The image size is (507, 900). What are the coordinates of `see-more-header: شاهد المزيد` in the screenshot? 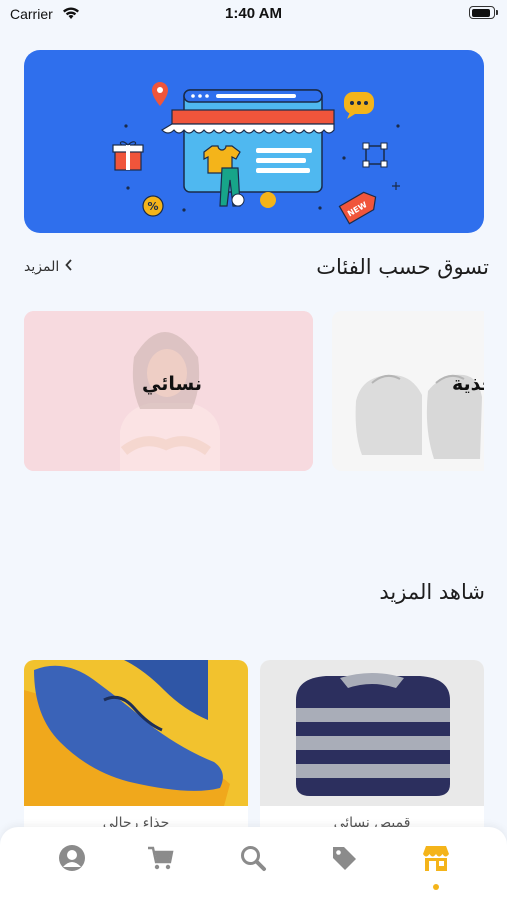 It's located at (256, 592).